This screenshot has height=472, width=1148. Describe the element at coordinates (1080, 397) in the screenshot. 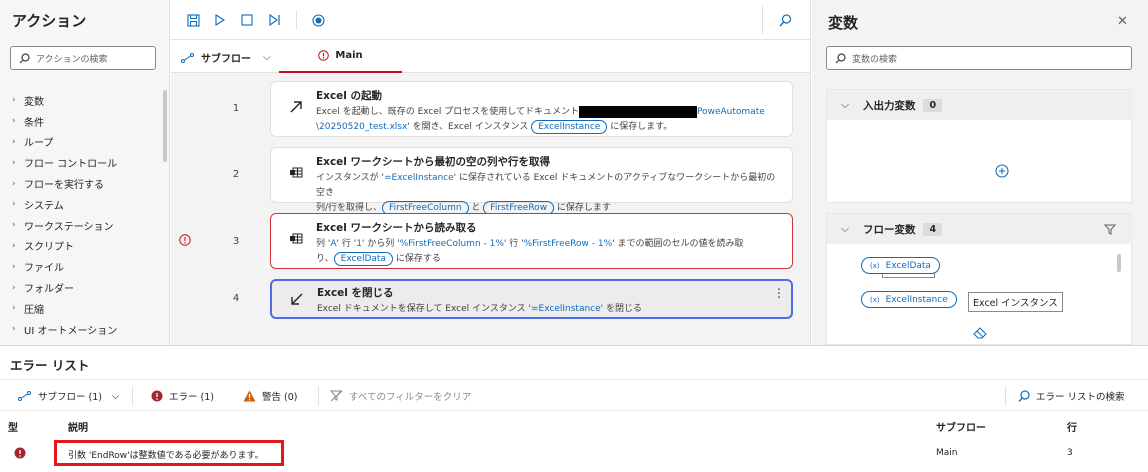

I see `error-list-search-placeholder: エラー リストの検索` at that location.